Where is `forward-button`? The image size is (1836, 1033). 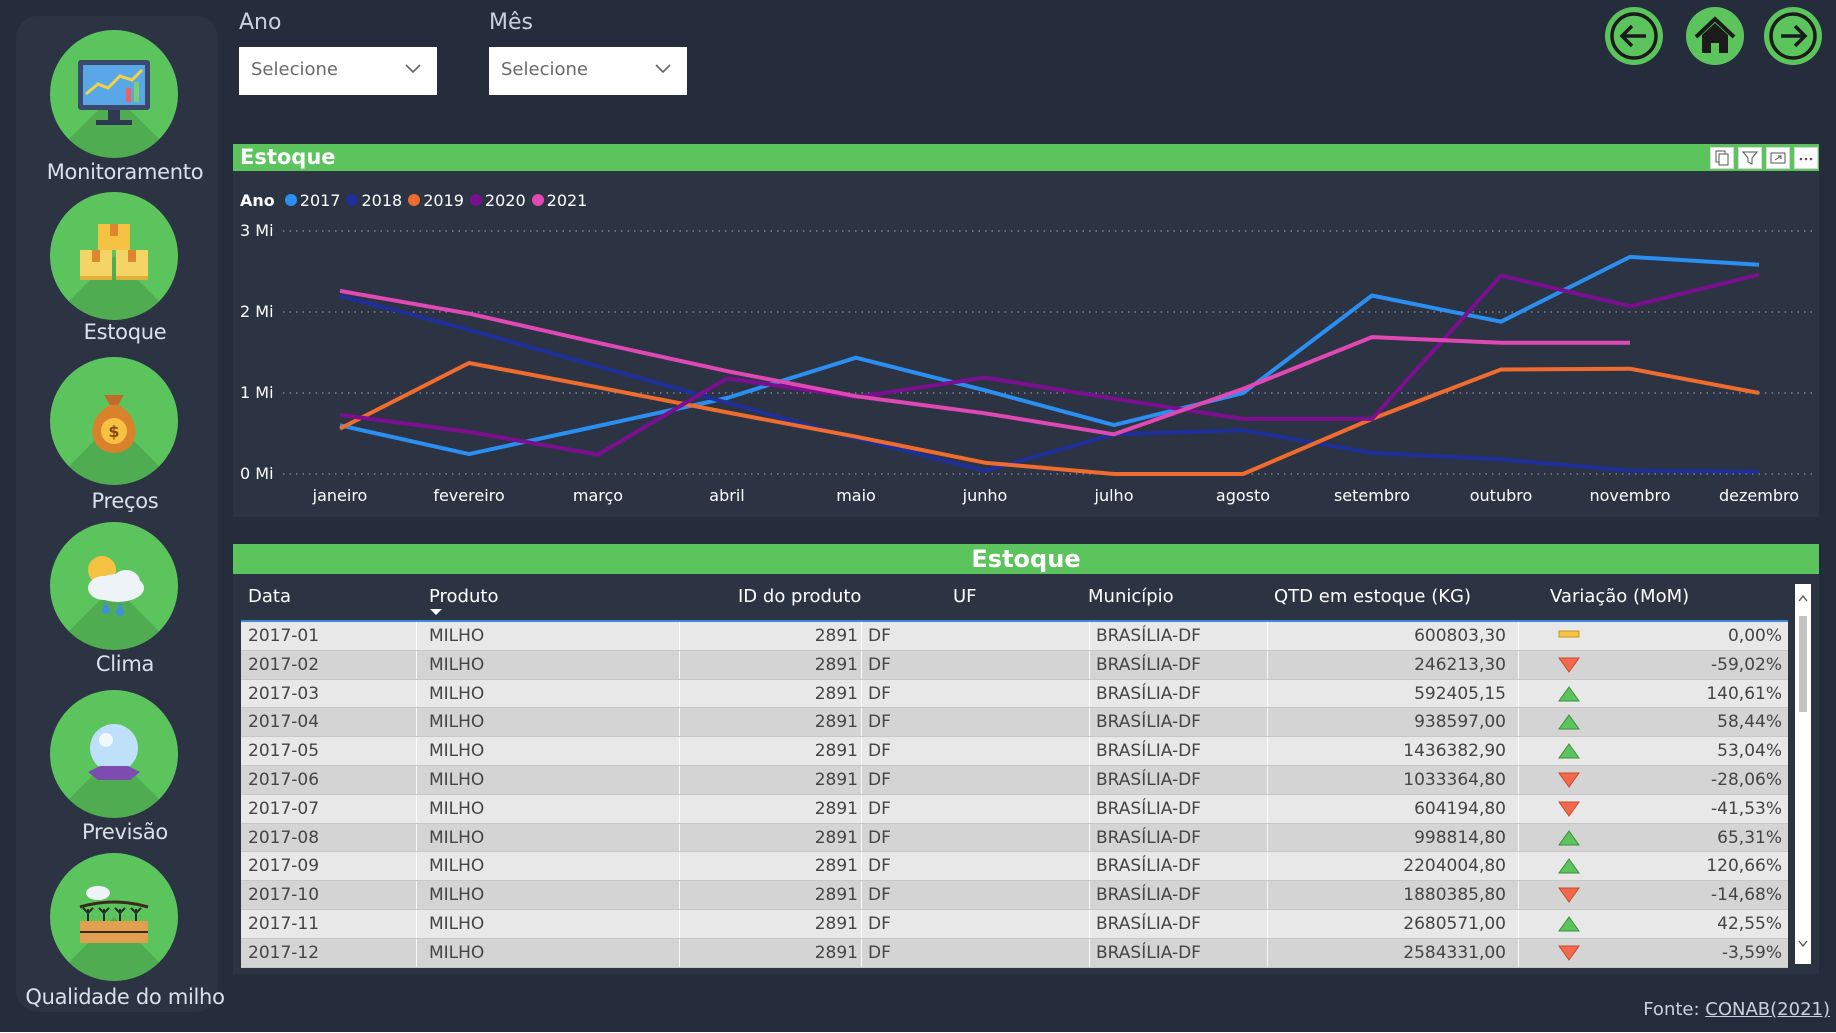
forward-button is located at coordinates (1793, 36).